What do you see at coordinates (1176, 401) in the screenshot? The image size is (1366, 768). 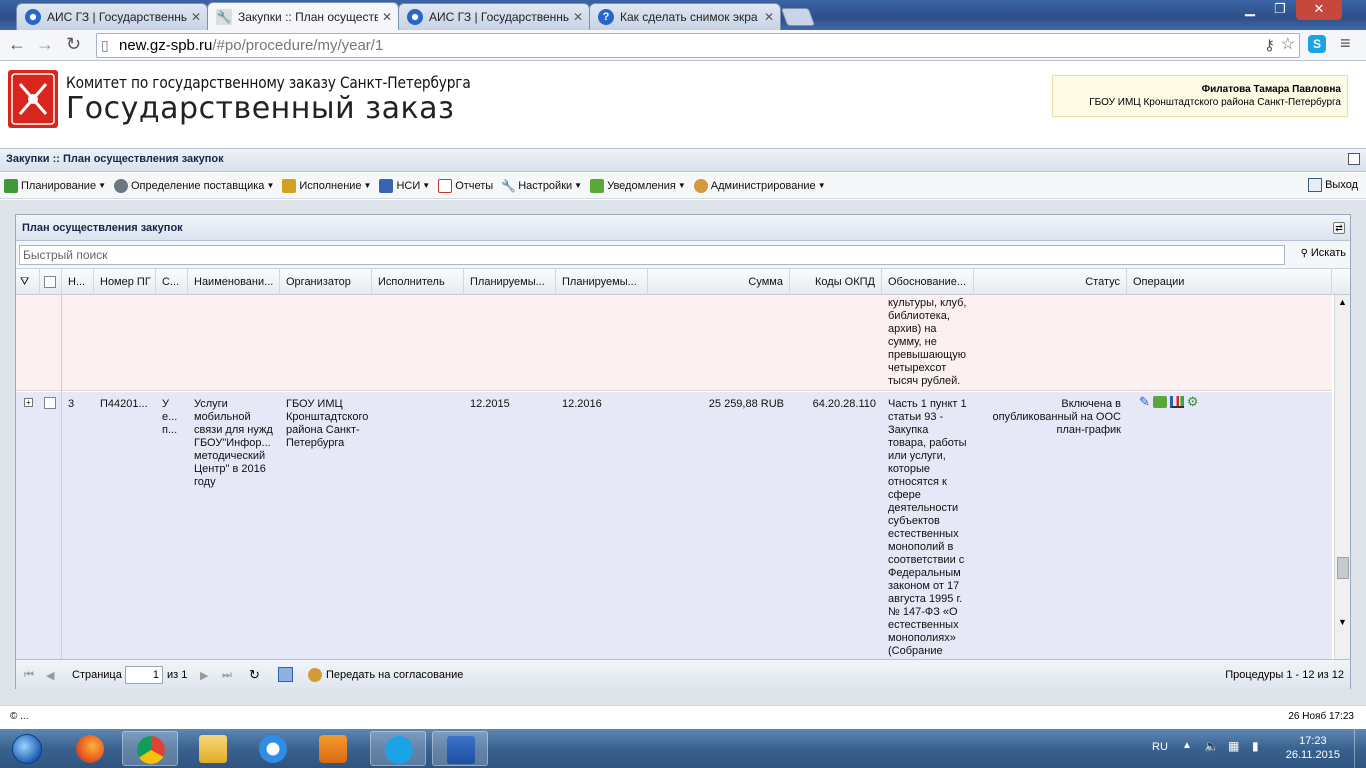 I see `chart-icon` at bounding box center [1176, 401].